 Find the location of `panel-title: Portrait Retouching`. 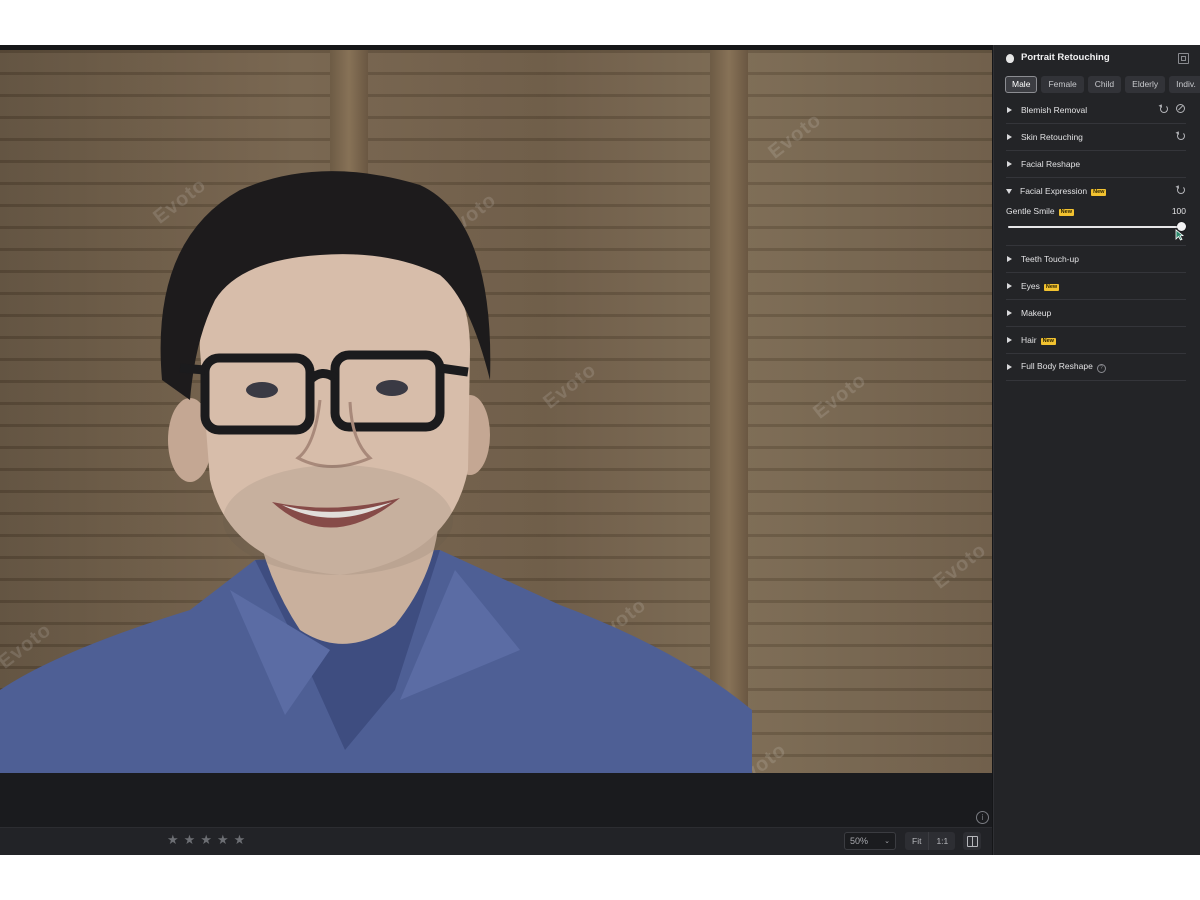

panel-title: Portrait Retouching is located at coordinates (1065, 57).